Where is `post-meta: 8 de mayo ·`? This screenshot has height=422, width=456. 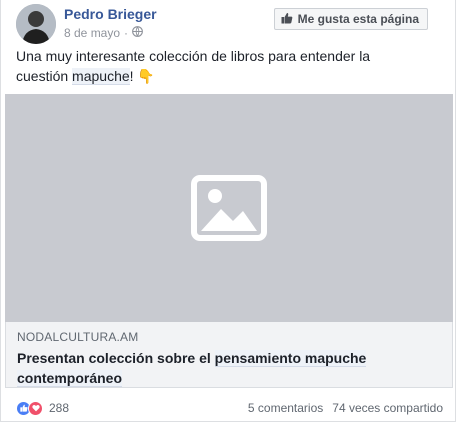 post-meta: 8 de mayo · is located at coordinates (103, 33).